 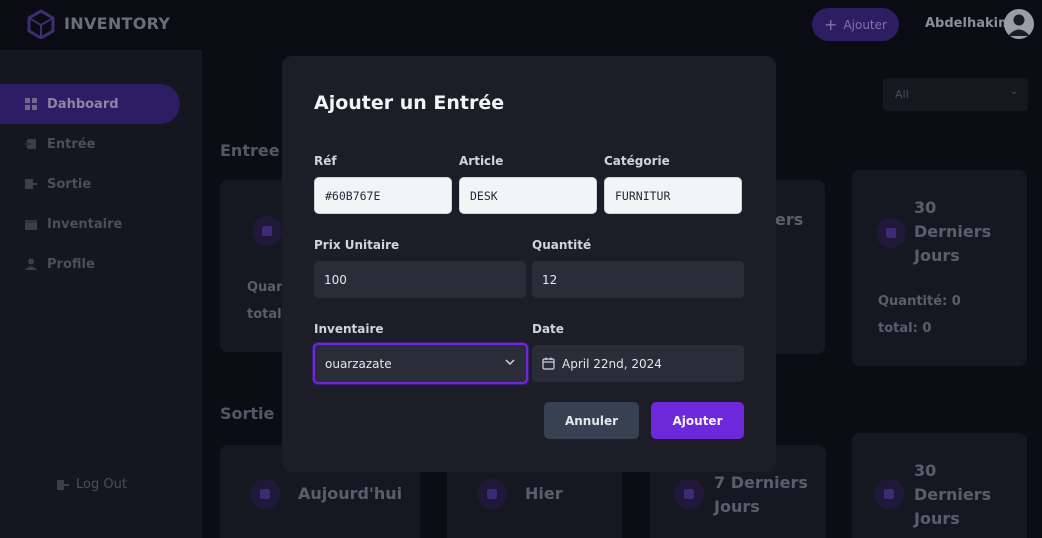 What do you see at coordinates (358, 363) in the screenshot?
I see `inventaire-value: ouarzazate` at bounding box center [358, 363].